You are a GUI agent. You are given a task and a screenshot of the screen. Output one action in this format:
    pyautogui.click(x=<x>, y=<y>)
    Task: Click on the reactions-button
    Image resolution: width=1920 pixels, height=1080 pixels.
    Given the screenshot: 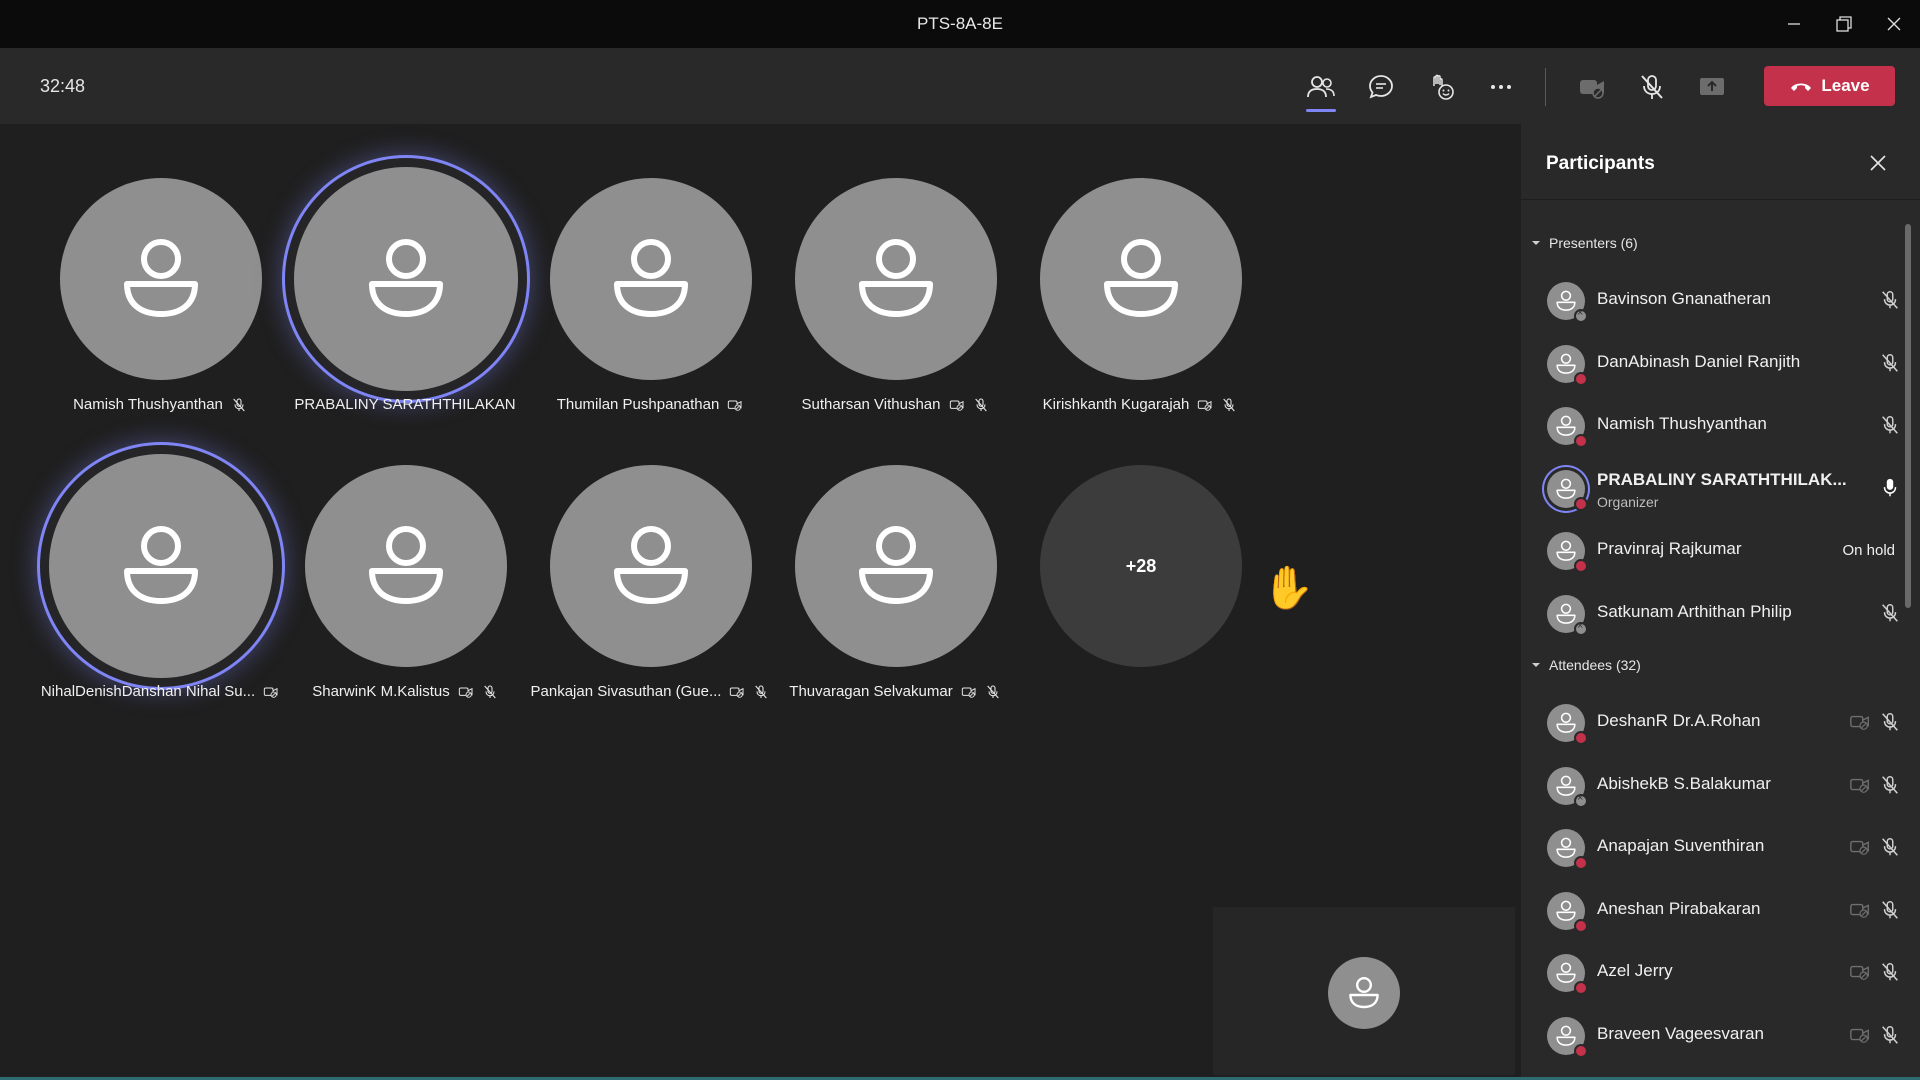 What is the action you would take?
    pyautogui.click(x=1441, y=87)
    